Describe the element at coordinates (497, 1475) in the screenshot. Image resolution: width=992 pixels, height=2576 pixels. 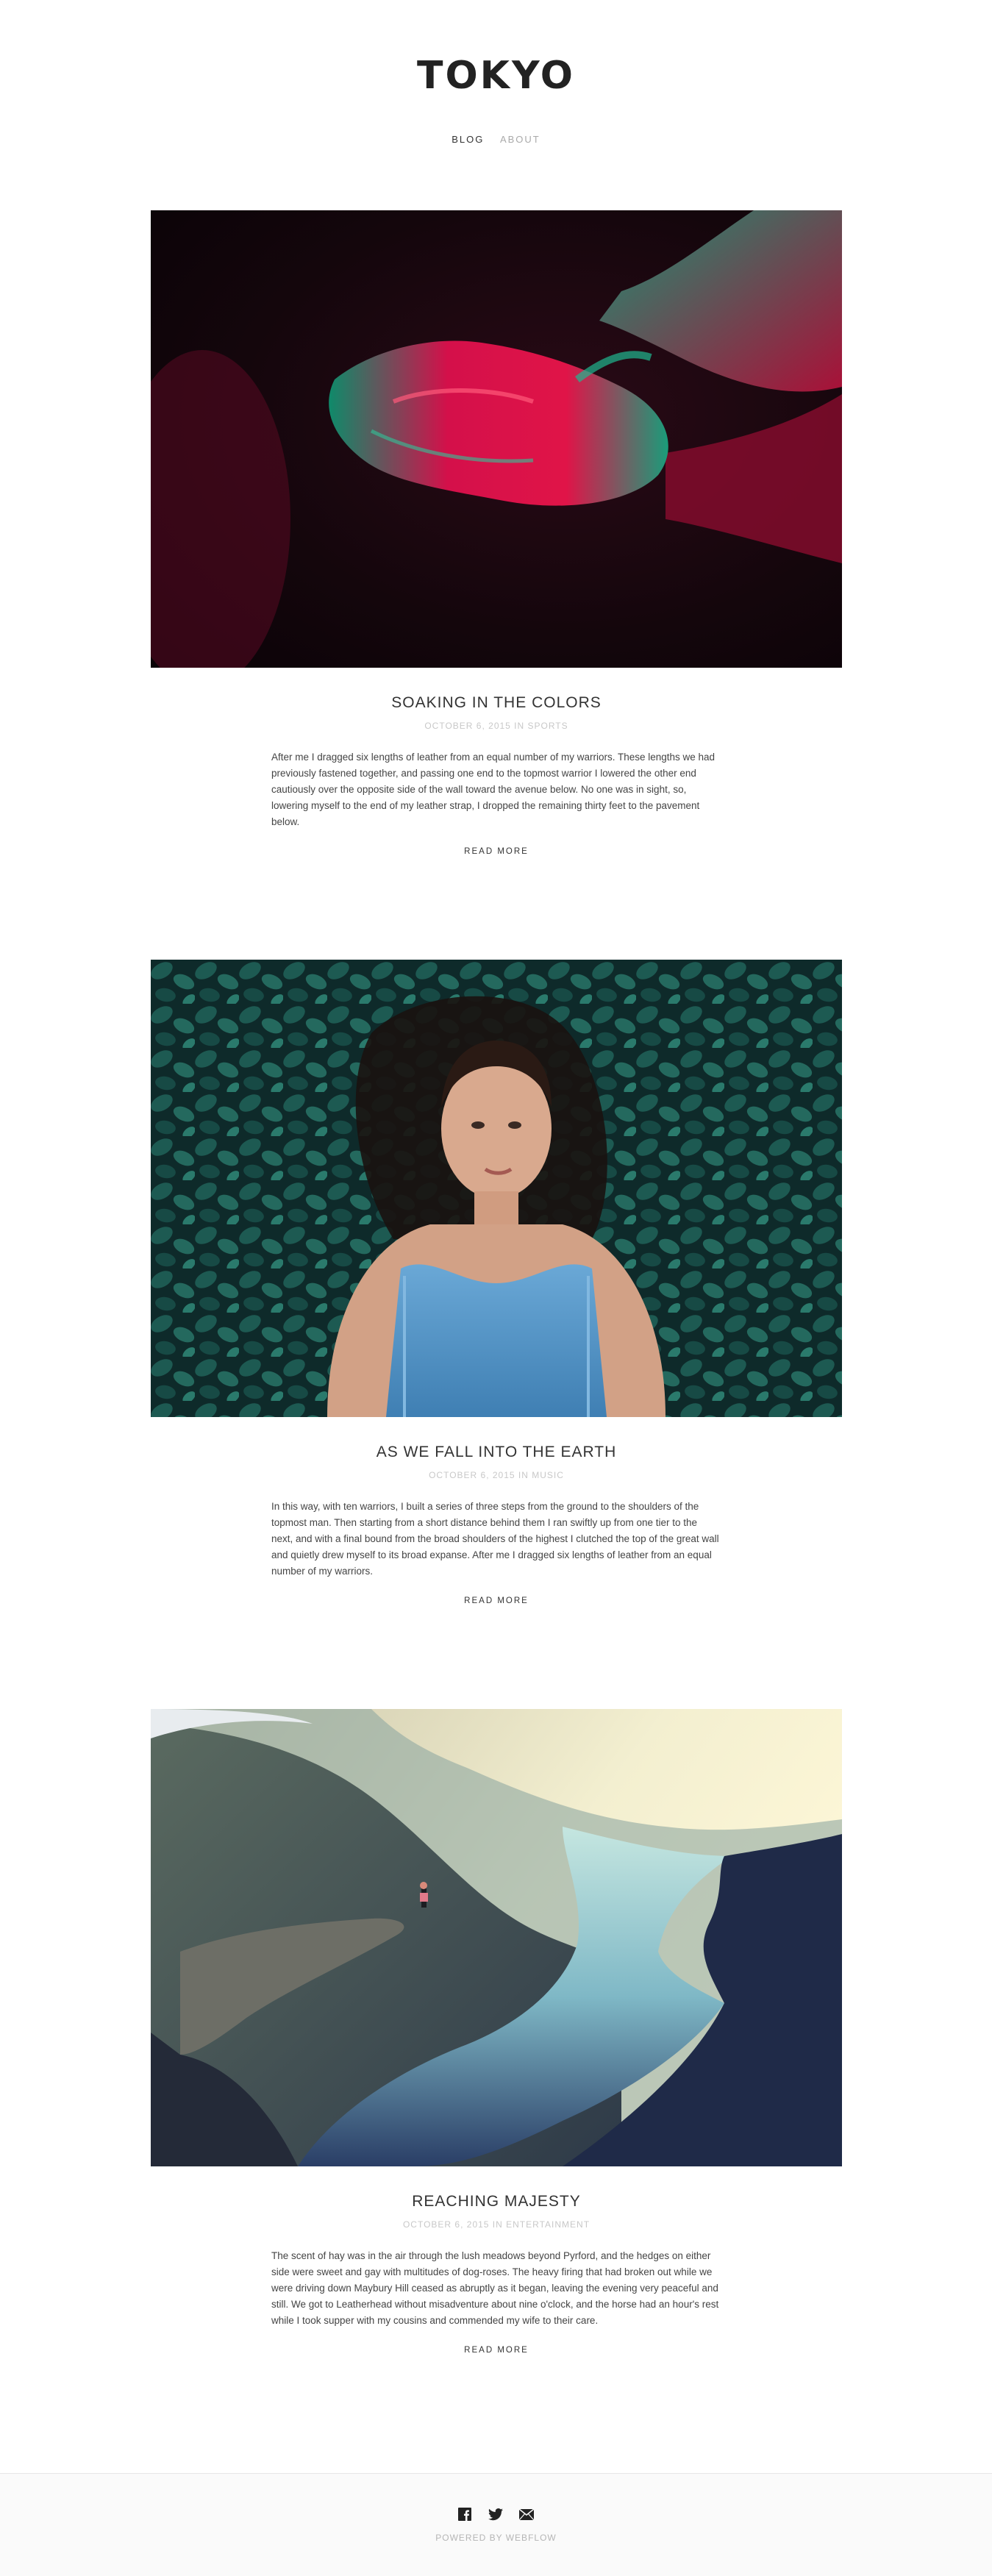
I see `post-meta: OCTOBER 6, 2015 IN MUSIC` at that location.